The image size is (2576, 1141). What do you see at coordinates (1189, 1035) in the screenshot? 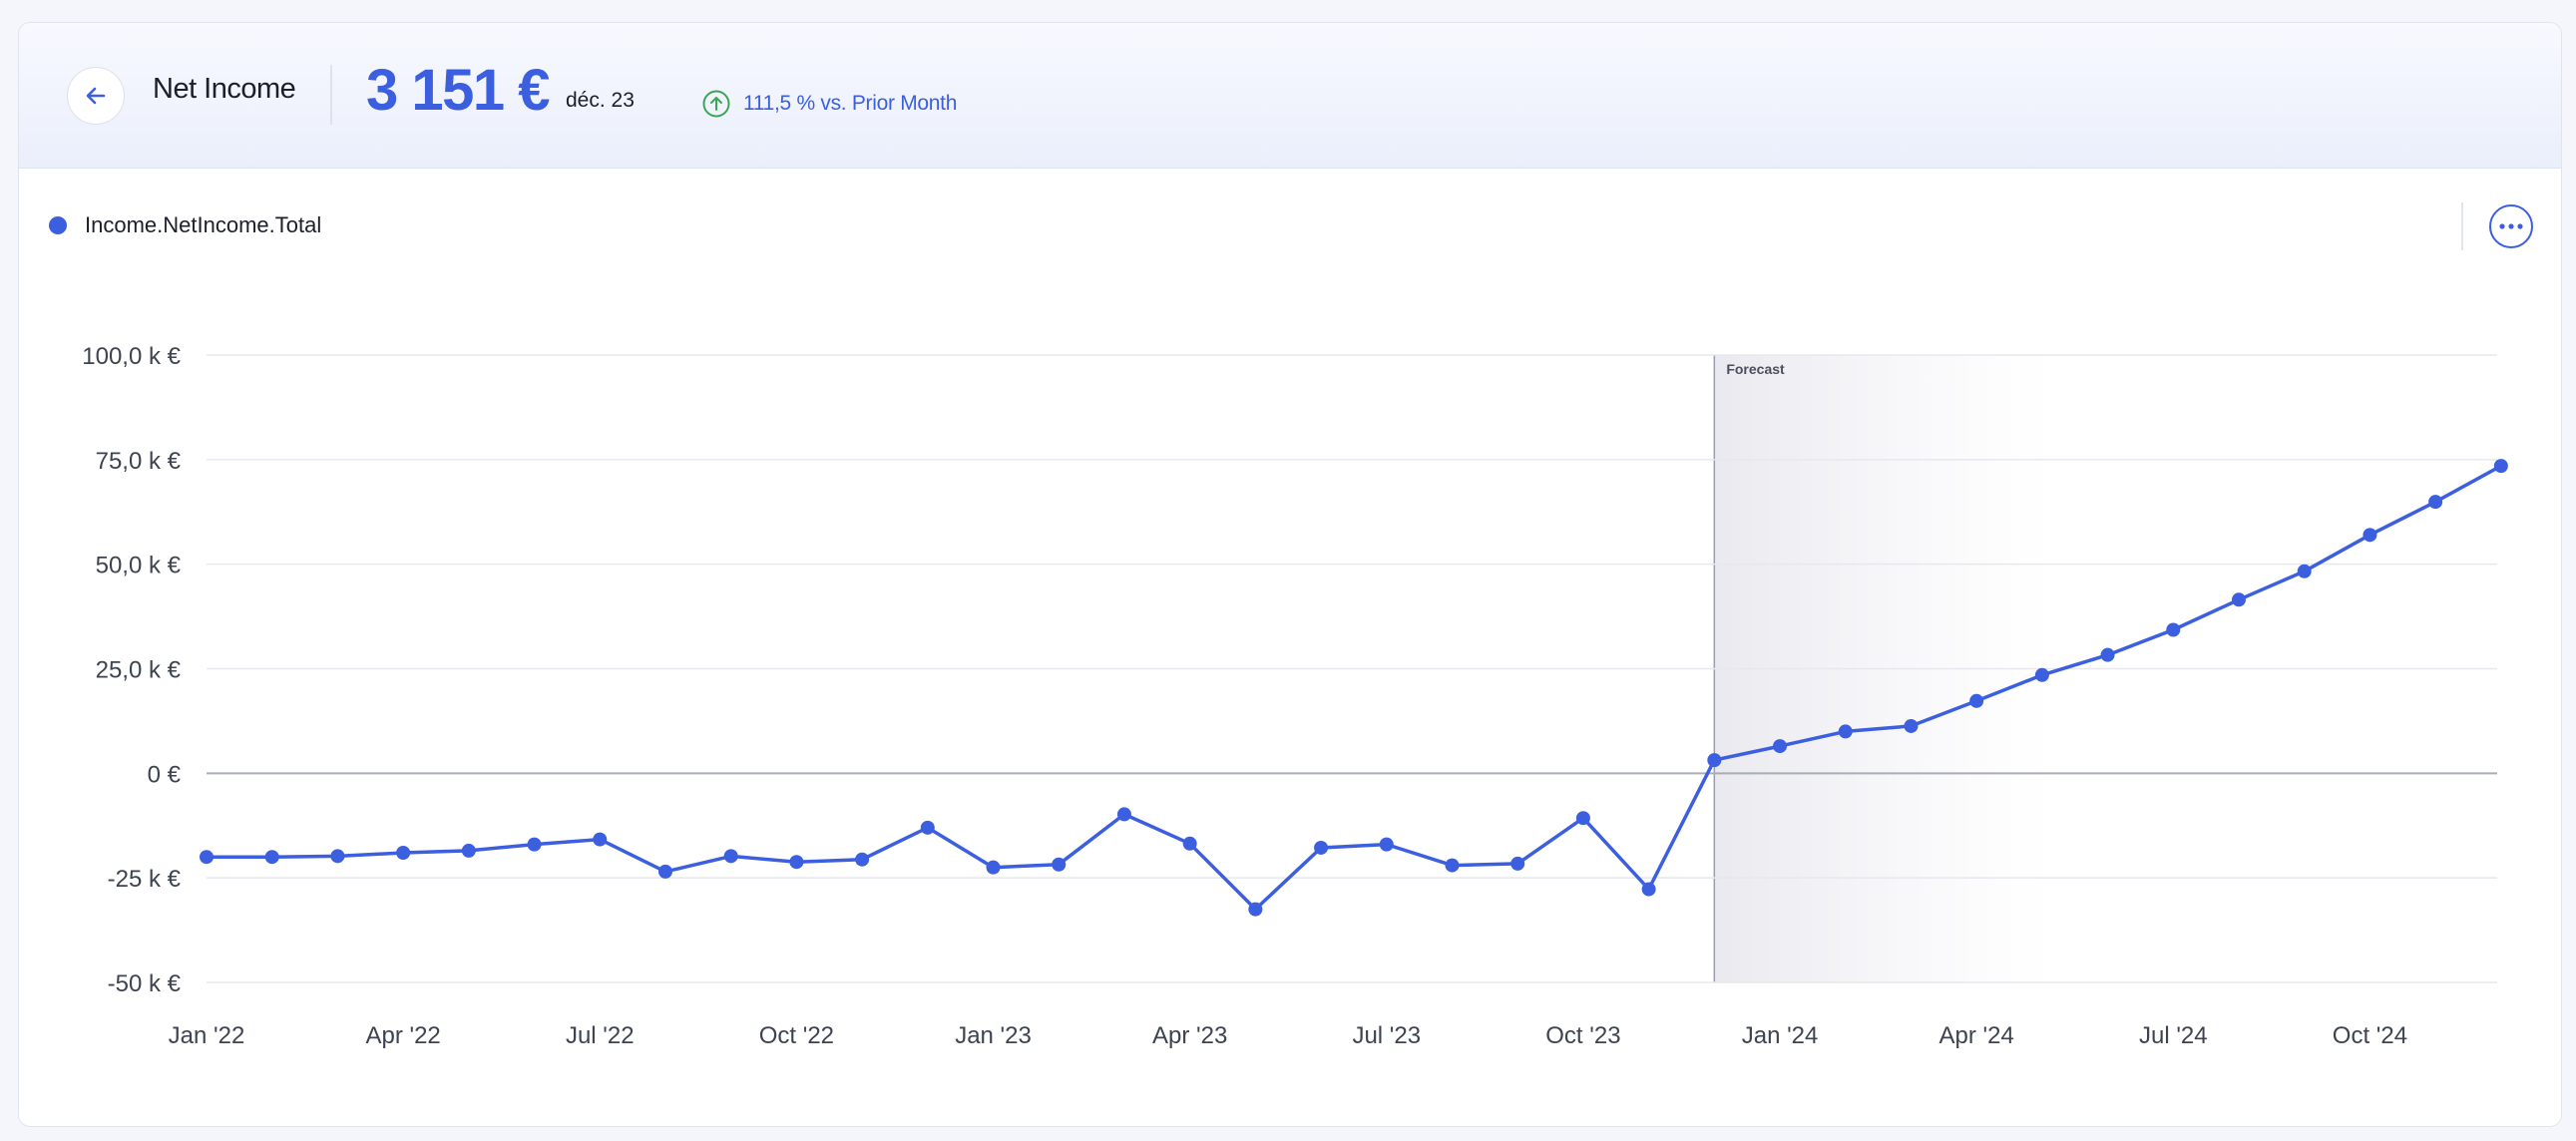
I see `x-tick-label: Apr '23` at bounding box center [1189, 1035].